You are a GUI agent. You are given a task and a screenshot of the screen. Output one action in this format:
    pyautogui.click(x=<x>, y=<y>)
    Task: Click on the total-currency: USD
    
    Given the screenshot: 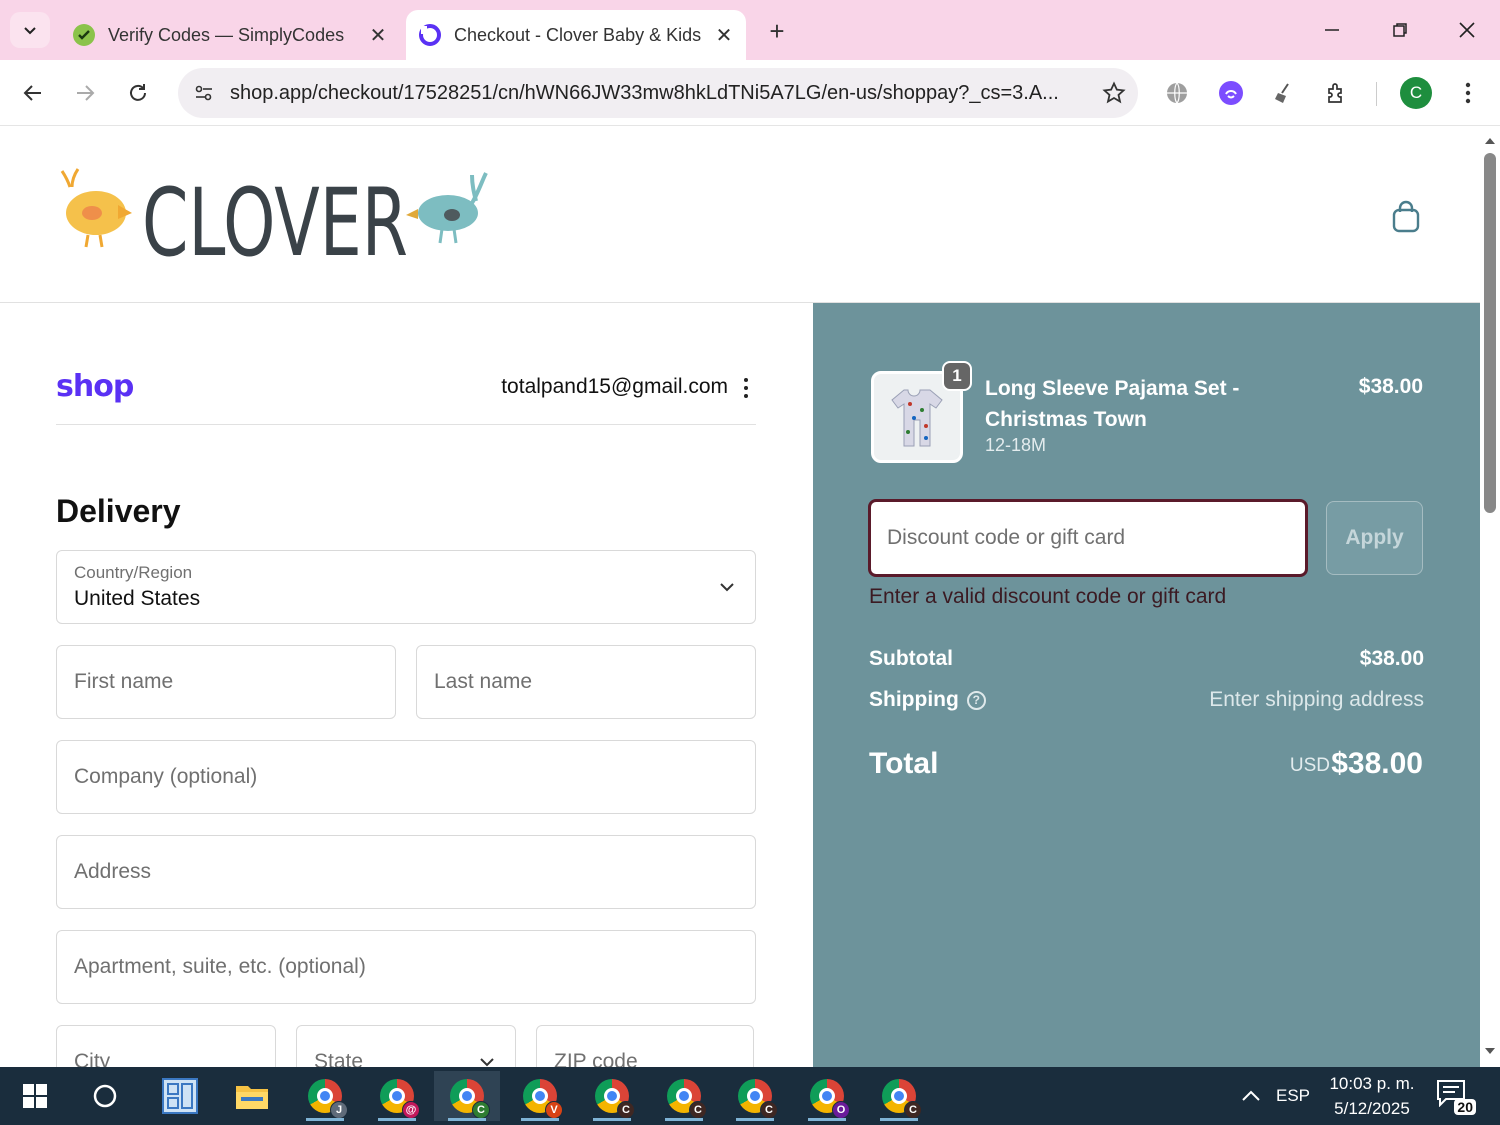 What is the action you would take?
    pyautogui.click(x=1309, y=765)
    